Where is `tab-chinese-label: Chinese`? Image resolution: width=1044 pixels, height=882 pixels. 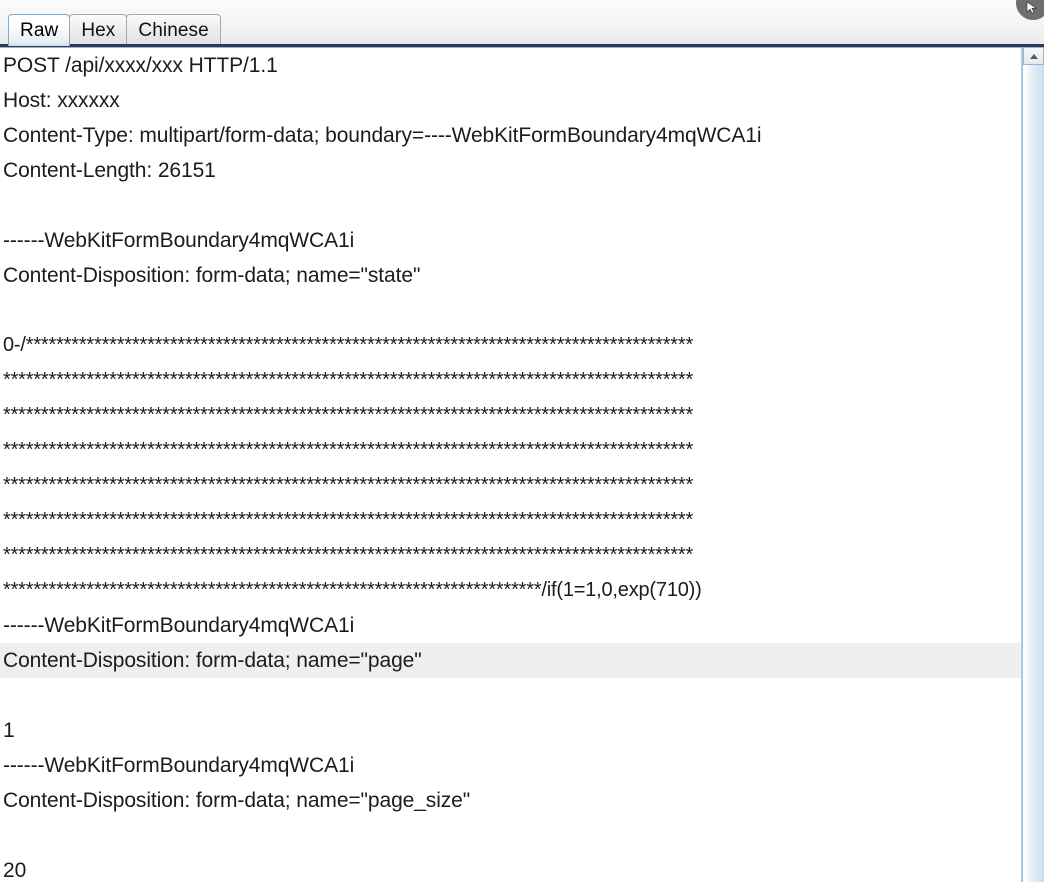 tab-chinese-label: Chinese is located at coordinates (173, 30).